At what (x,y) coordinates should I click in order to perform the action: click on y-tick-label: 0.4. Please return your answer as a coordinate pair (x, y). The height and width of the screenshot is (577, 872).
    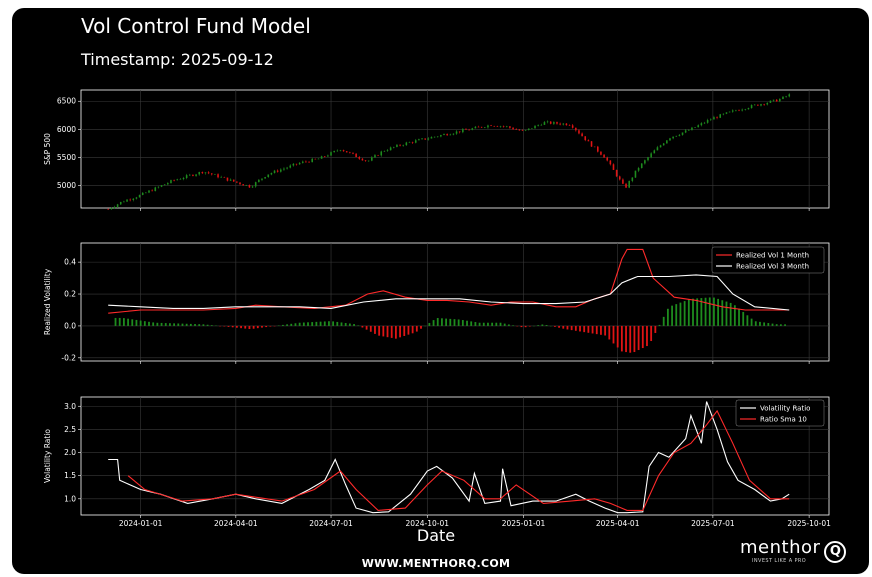
    Looking at the image, I should click on (70, 262).